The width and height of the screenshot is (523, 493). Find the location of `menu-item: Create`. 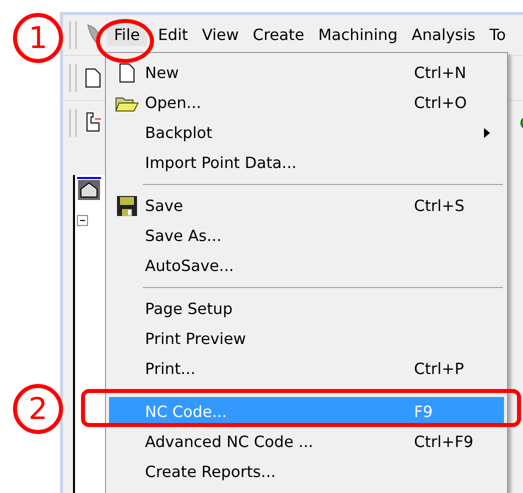

menu-item: Create is located at coordinates (279, 35).